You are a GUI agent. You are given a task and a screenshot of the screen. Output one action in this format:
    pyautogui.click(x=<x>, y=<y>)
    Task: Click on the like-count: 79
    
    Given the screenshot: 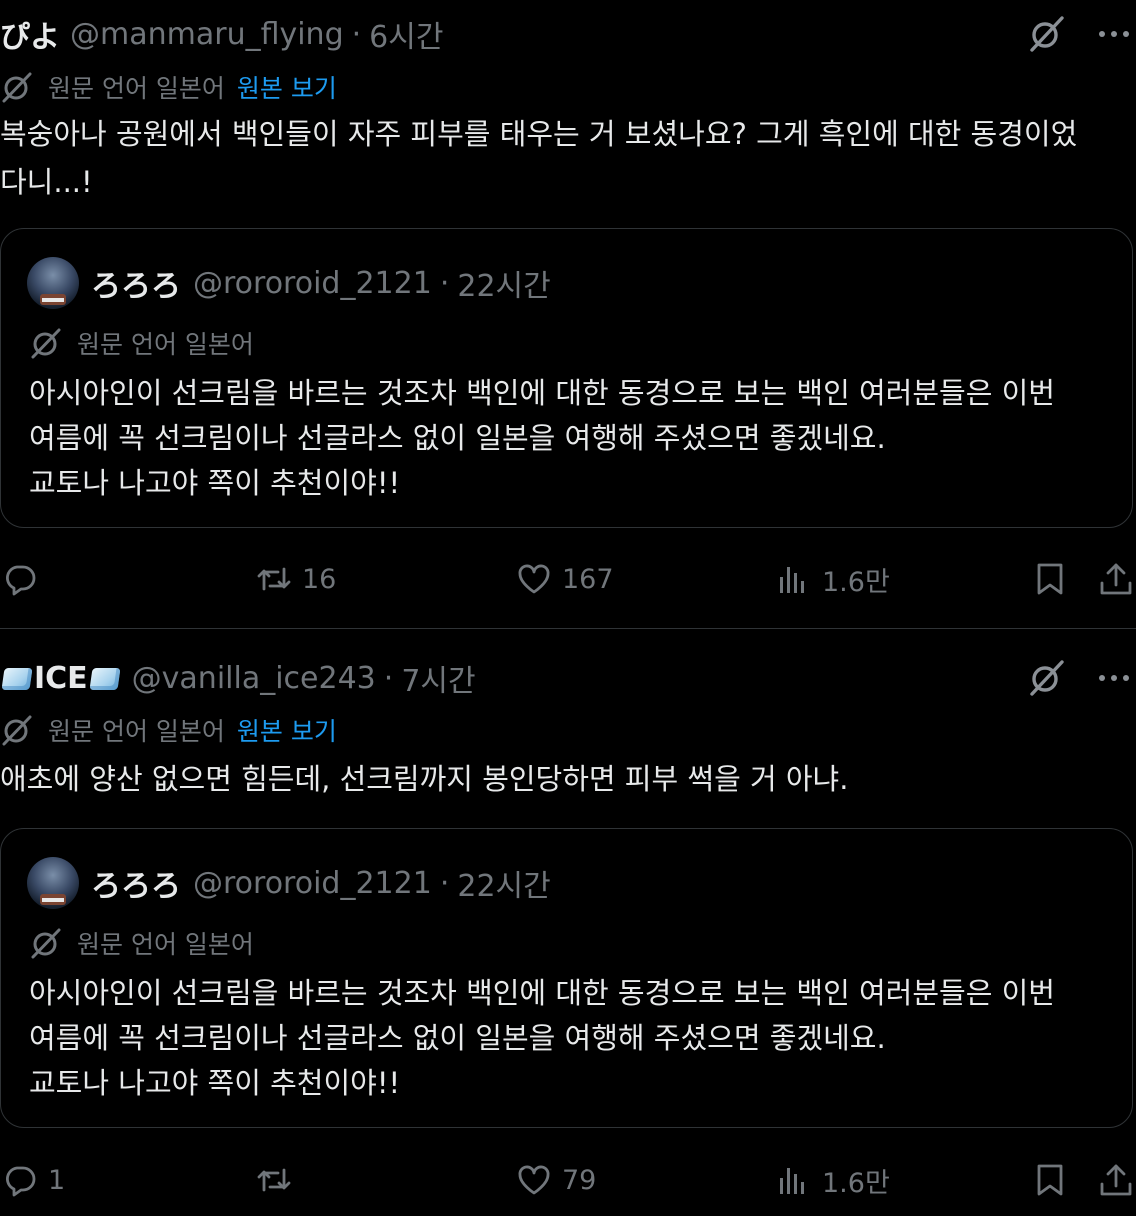 What is the action you would take?
    pyautogui.click(x=579, y=1180)
    